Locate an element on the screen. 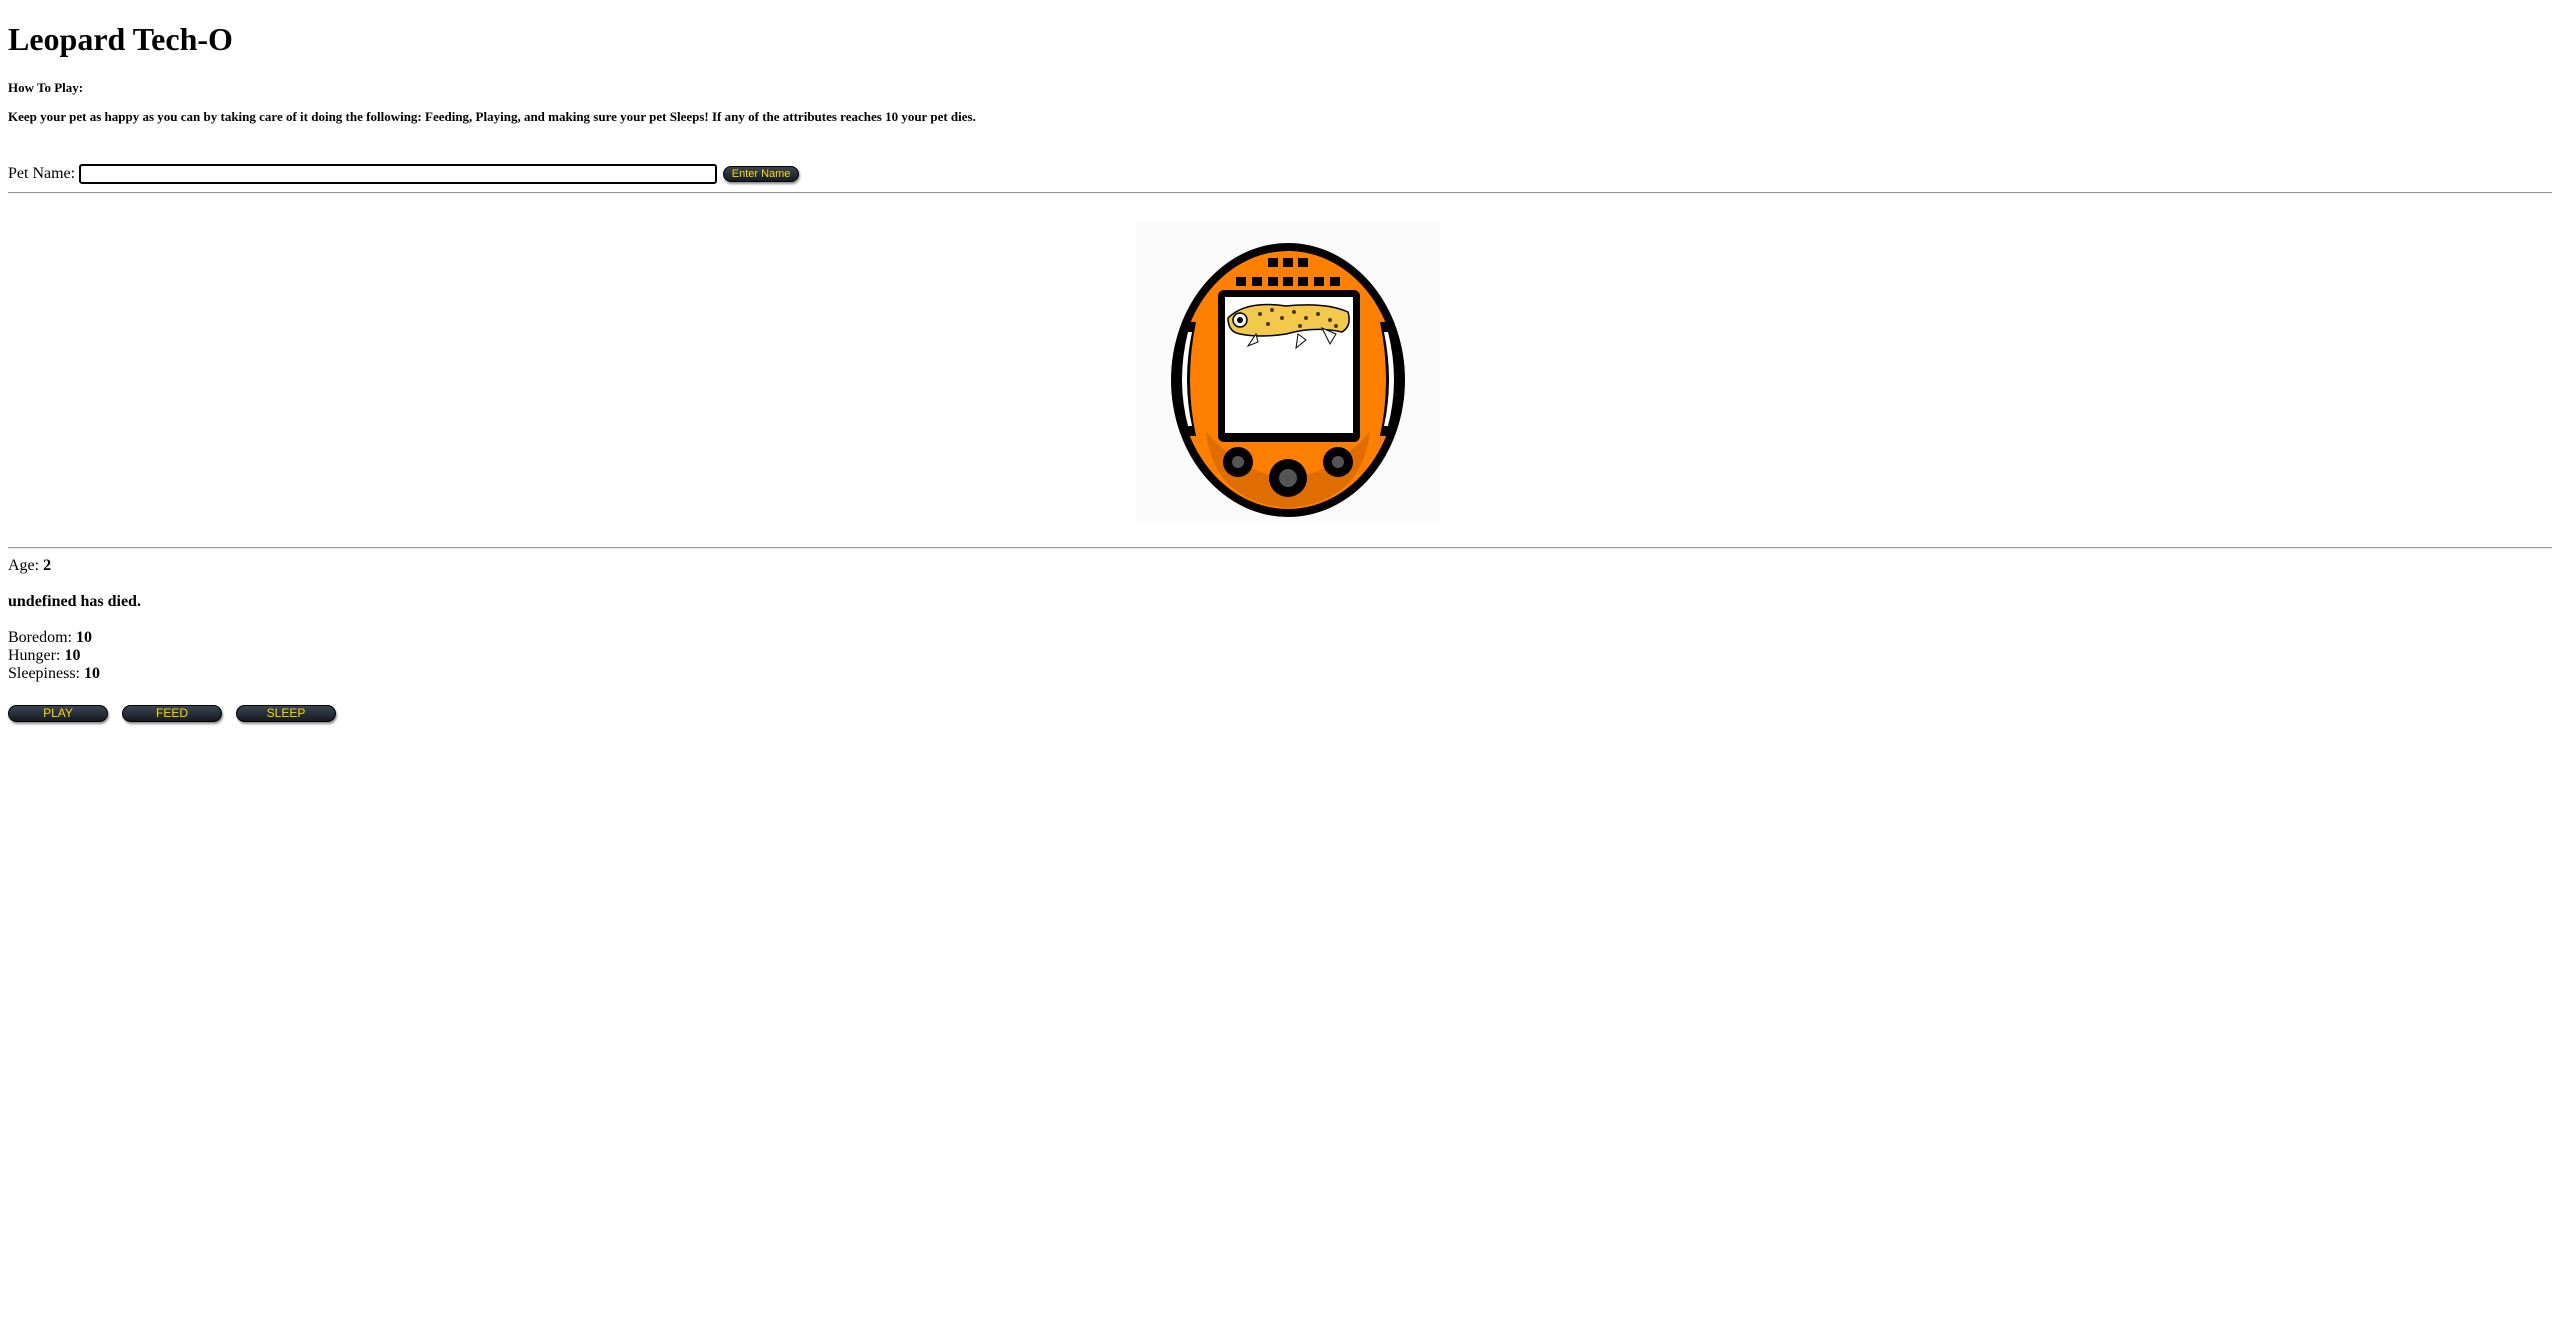 This screenshot has height=1338, width=2560. age-row: Age: 2 is located at coordinates (29, 566).